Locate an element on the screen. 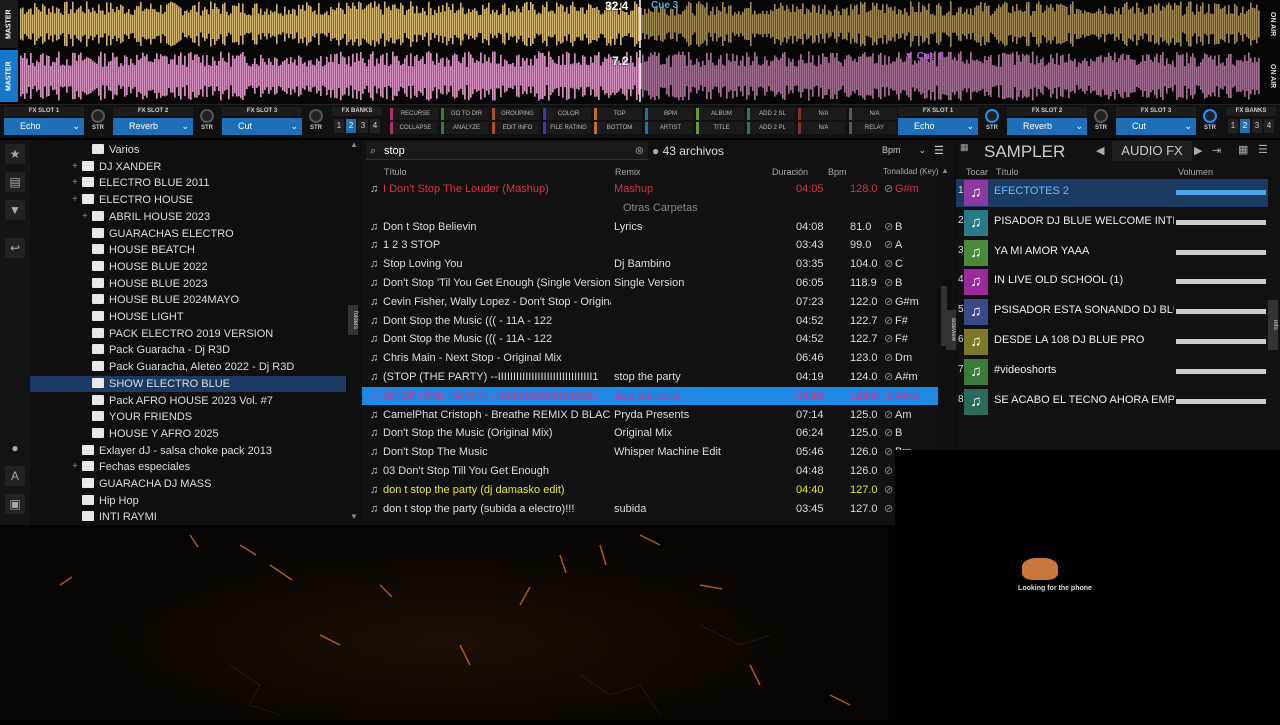 The height and width of the screenshot is (725, 1280). track-row: ♫ Don t Stop Believin Lyrics 04:08 81.0 ⊘ B is located at coordinates (650, 227).